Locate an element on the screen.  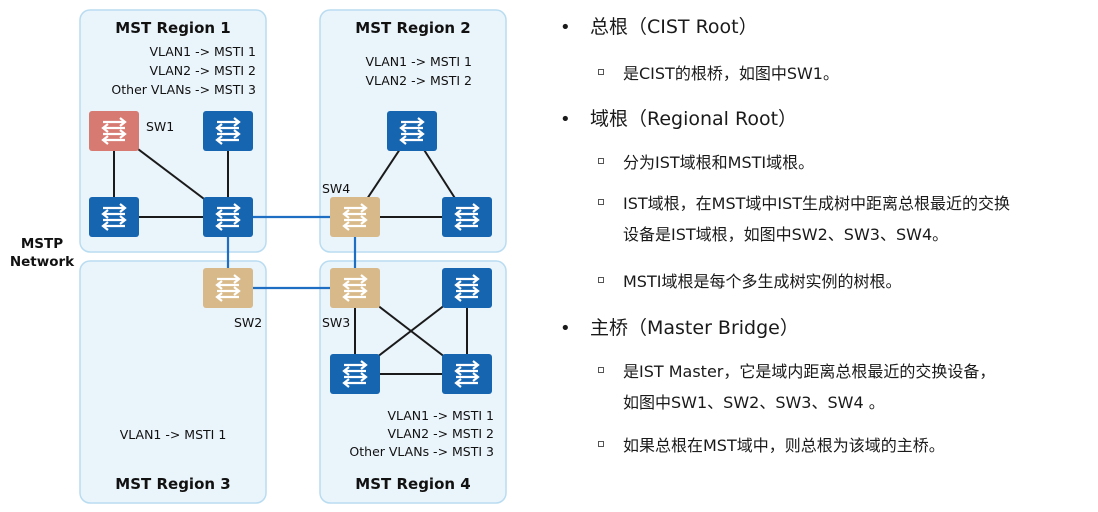
r4-switch-bottom-right is located at coordinates (467, 374).